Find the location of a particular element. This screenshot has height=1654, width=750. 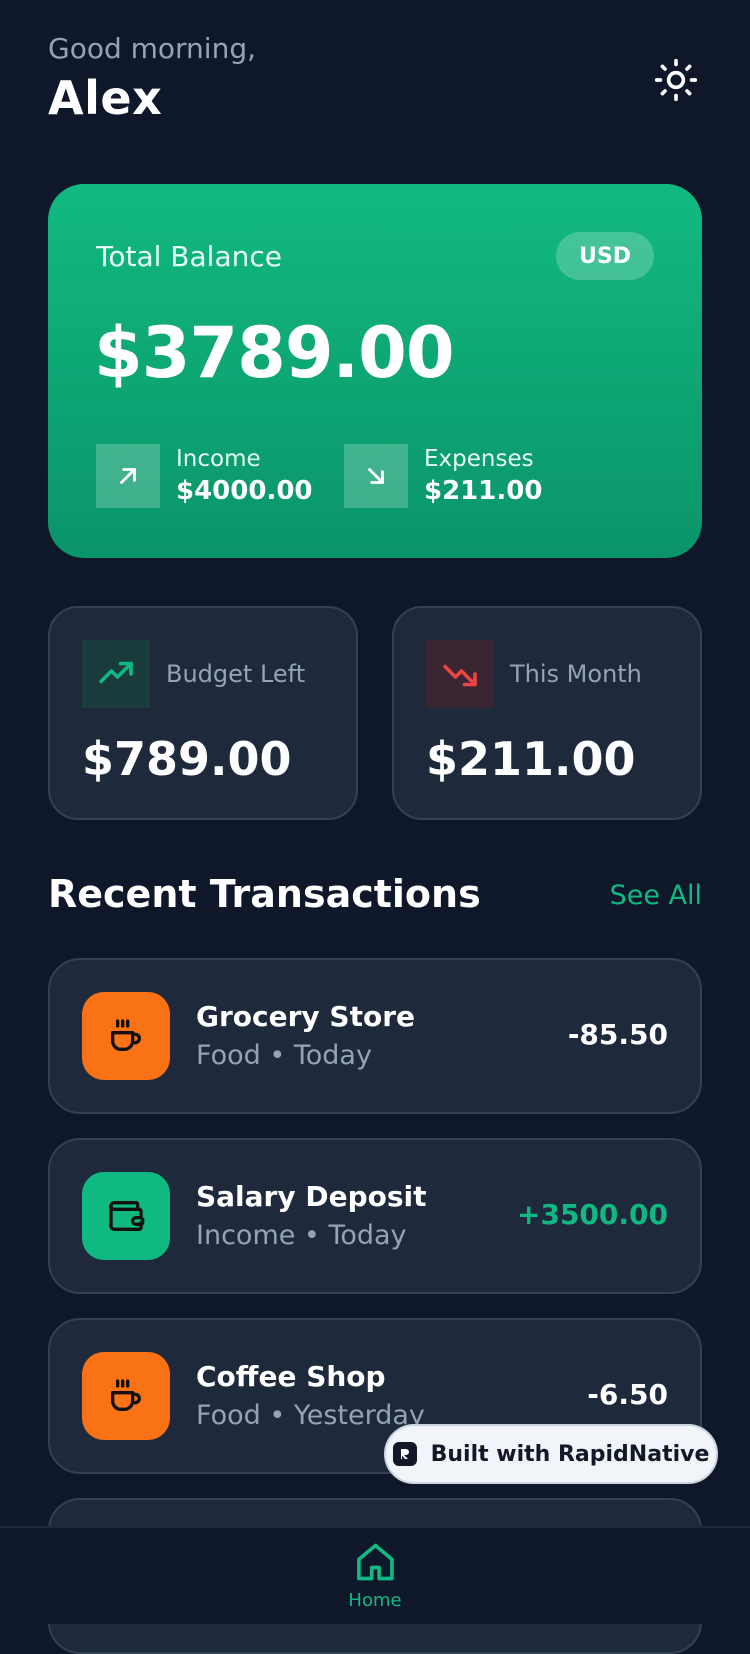

nav-home-tab: Home is located at coordinates (375, 1575).